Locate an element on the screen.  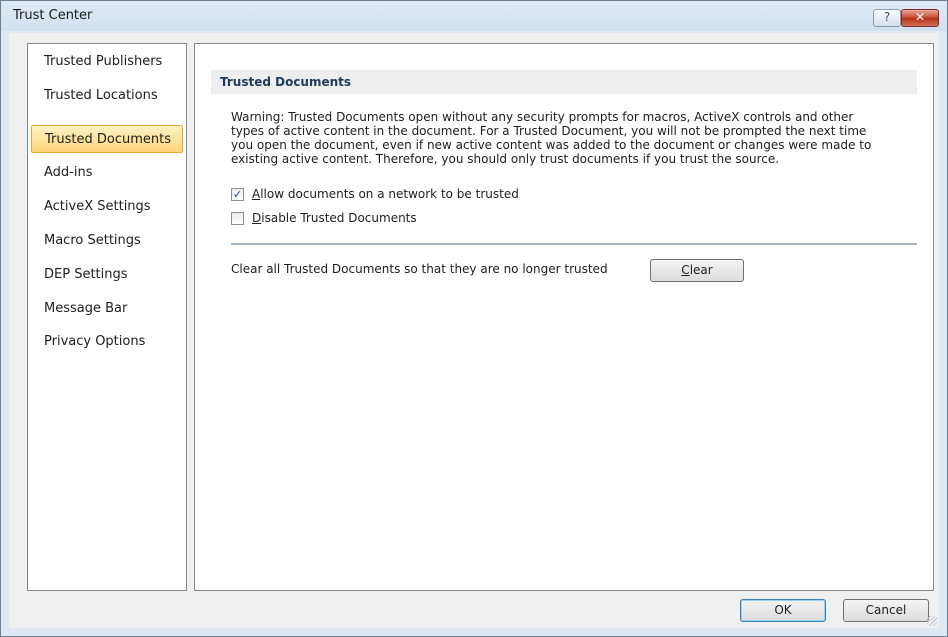
accelerator-key: C is located at coordinates (685, 270).